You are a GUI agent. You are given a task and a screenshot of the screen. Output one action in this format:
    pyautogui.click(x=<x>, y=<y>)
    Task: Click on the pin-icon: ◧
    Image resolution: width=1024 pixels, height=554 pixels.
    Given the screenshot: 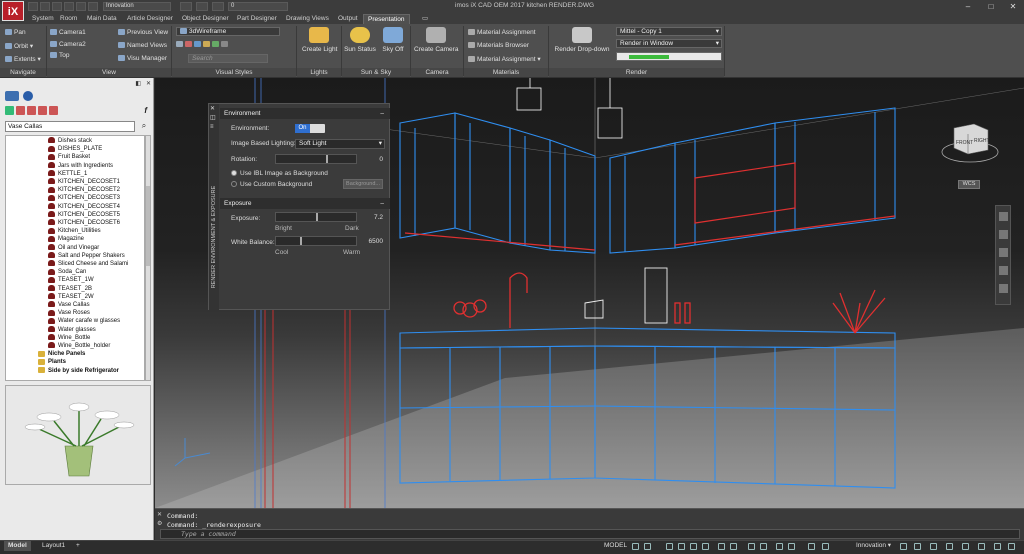 What is the action you would take?
    pyautogui.click(x=138, y=83)
    